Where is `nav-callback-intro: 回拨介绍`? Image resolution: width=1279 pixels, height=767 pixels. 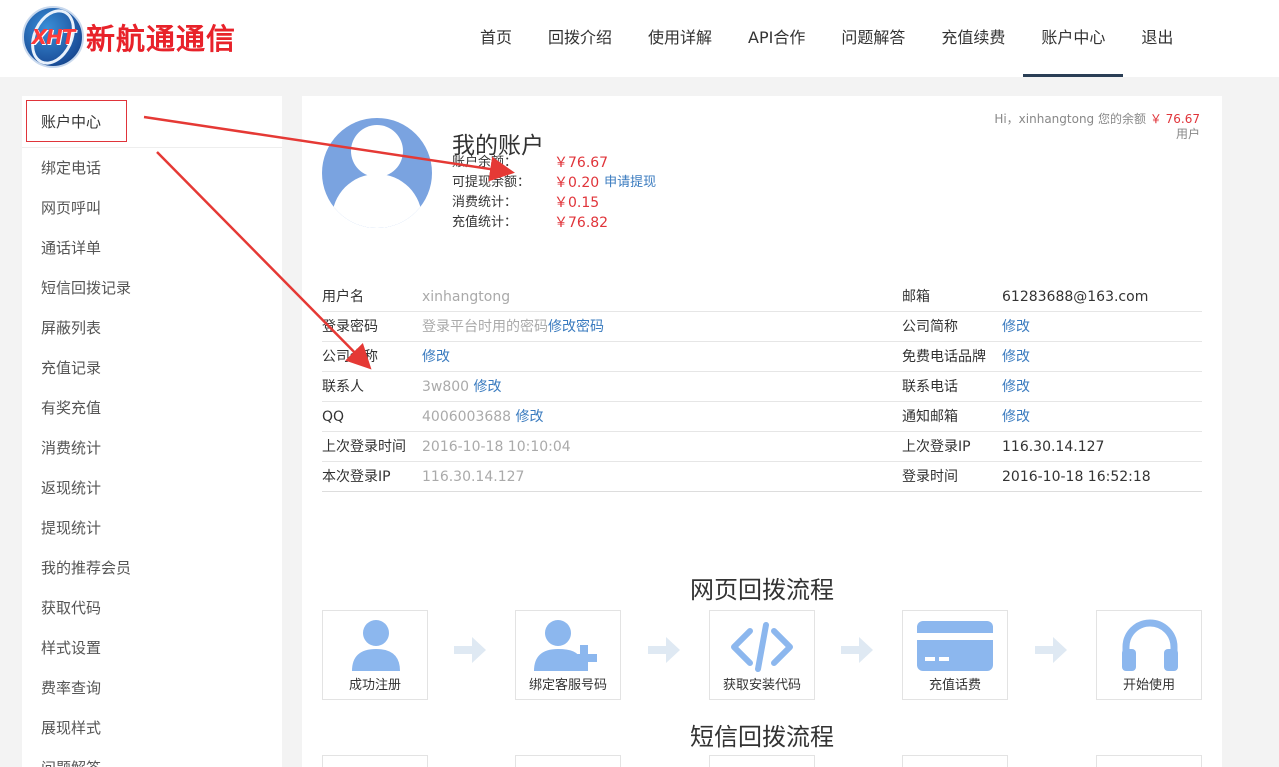 nav-callback-intro: 回拨介绍 is located at coordinates (580, 38).